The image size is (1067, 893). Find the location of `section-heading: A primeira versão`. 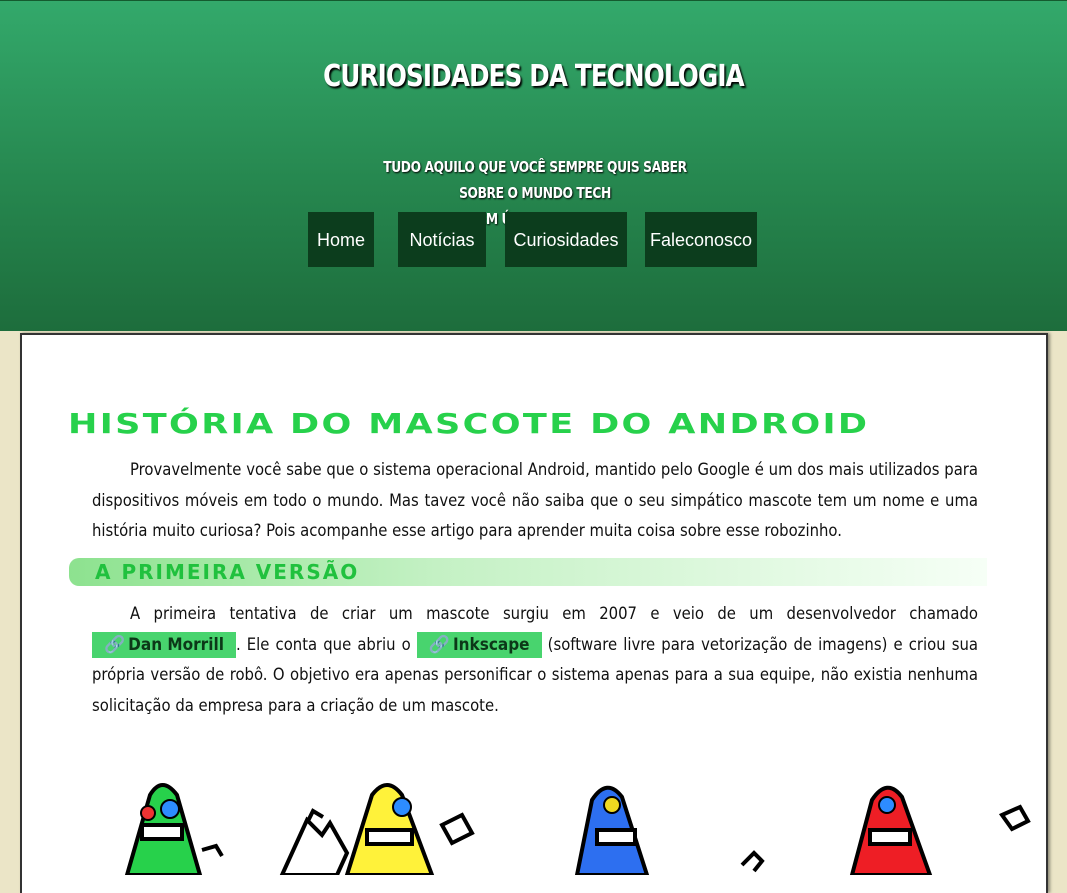

section-heading: A primeira versão is located at coordinates (227, 572).